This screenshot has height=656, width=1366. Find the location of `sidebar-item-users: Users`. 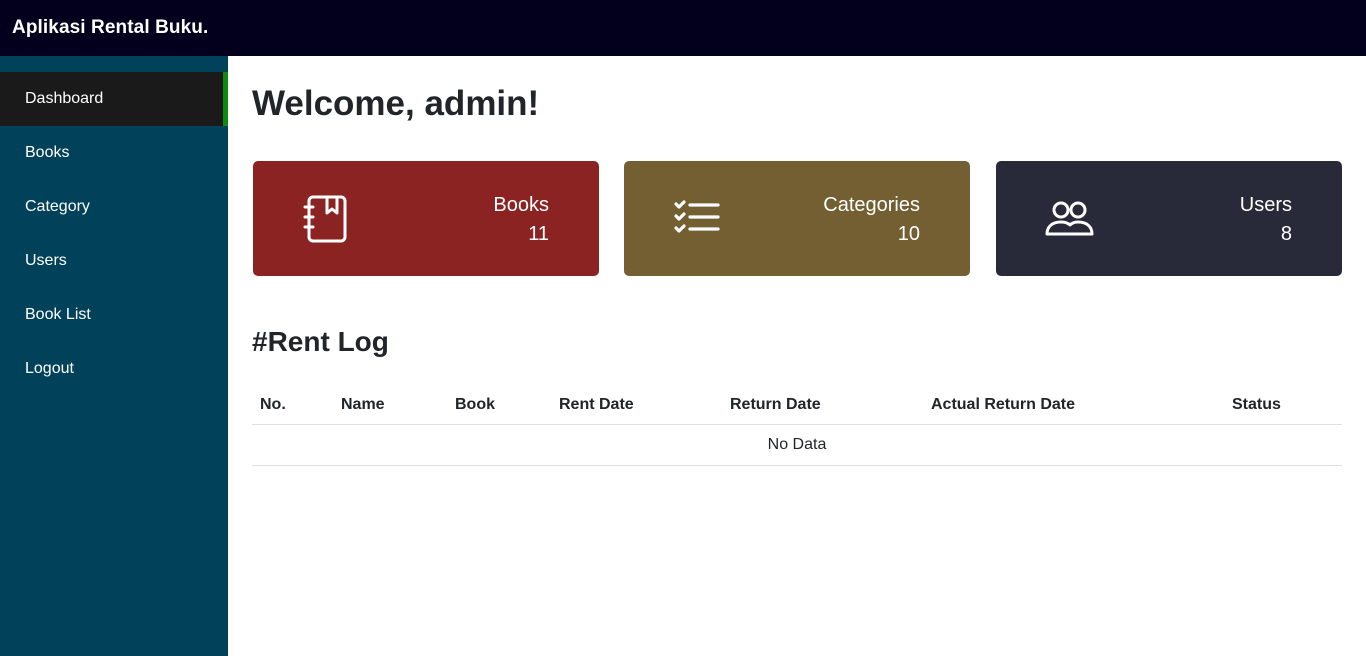

sidebar-item-users: Users is located at coordinates (114, 261).